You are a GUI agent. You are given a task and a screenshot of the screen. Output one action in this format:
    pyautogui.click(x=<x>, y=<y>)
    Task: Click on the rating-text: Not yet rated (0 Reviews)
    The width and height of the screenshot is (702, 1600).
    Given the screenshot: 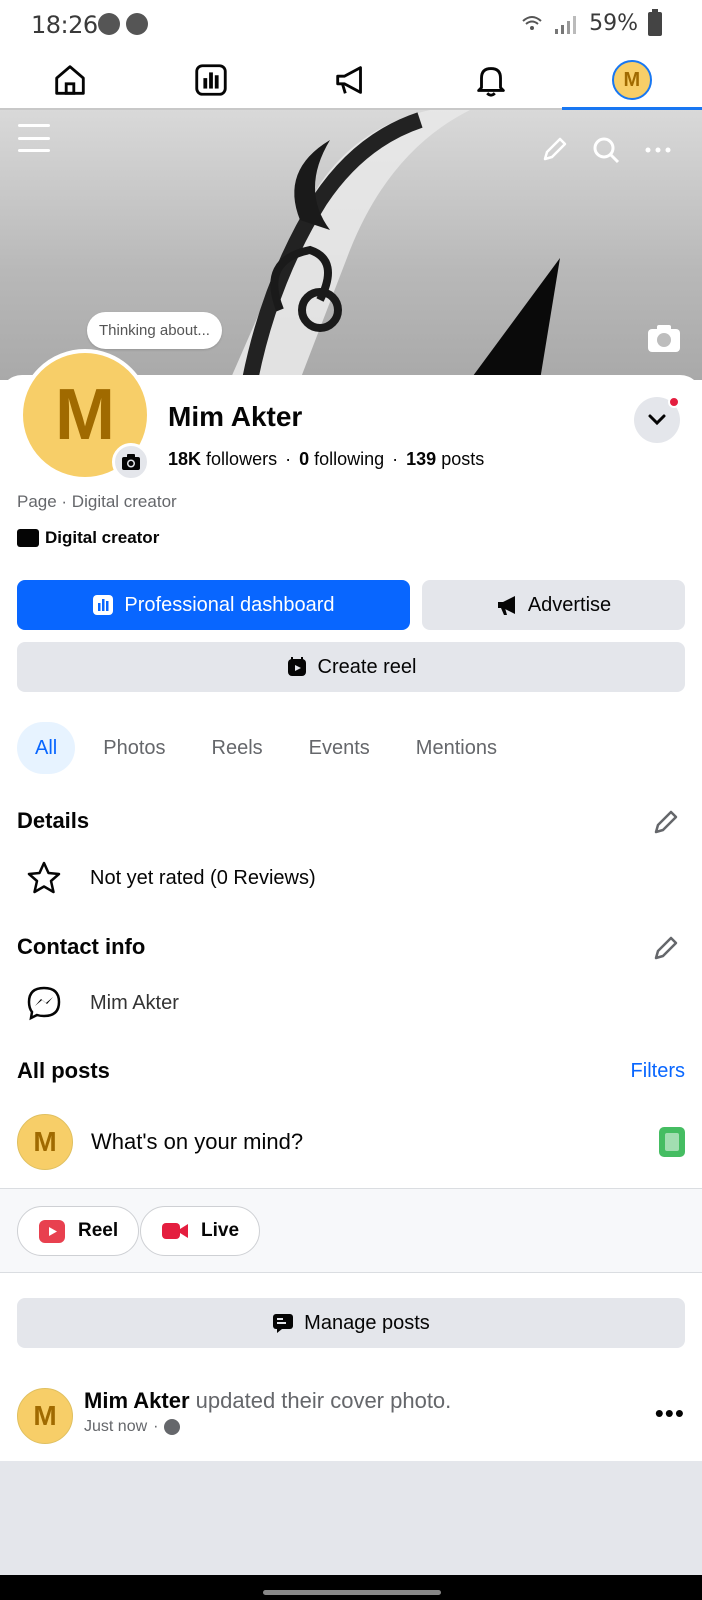 What is the action you would take?
    pyautogui.click(x=203, y=877)
    